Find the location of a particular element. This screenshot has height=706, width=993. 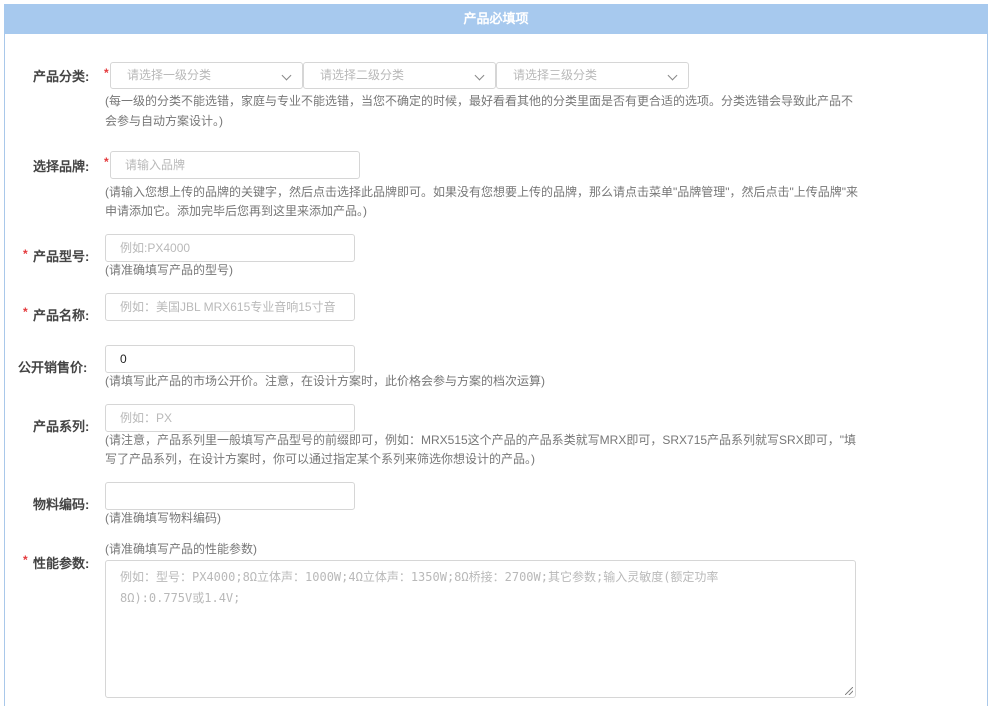

model-input: 例如:PX4000 is located at coordinates (230, 248).